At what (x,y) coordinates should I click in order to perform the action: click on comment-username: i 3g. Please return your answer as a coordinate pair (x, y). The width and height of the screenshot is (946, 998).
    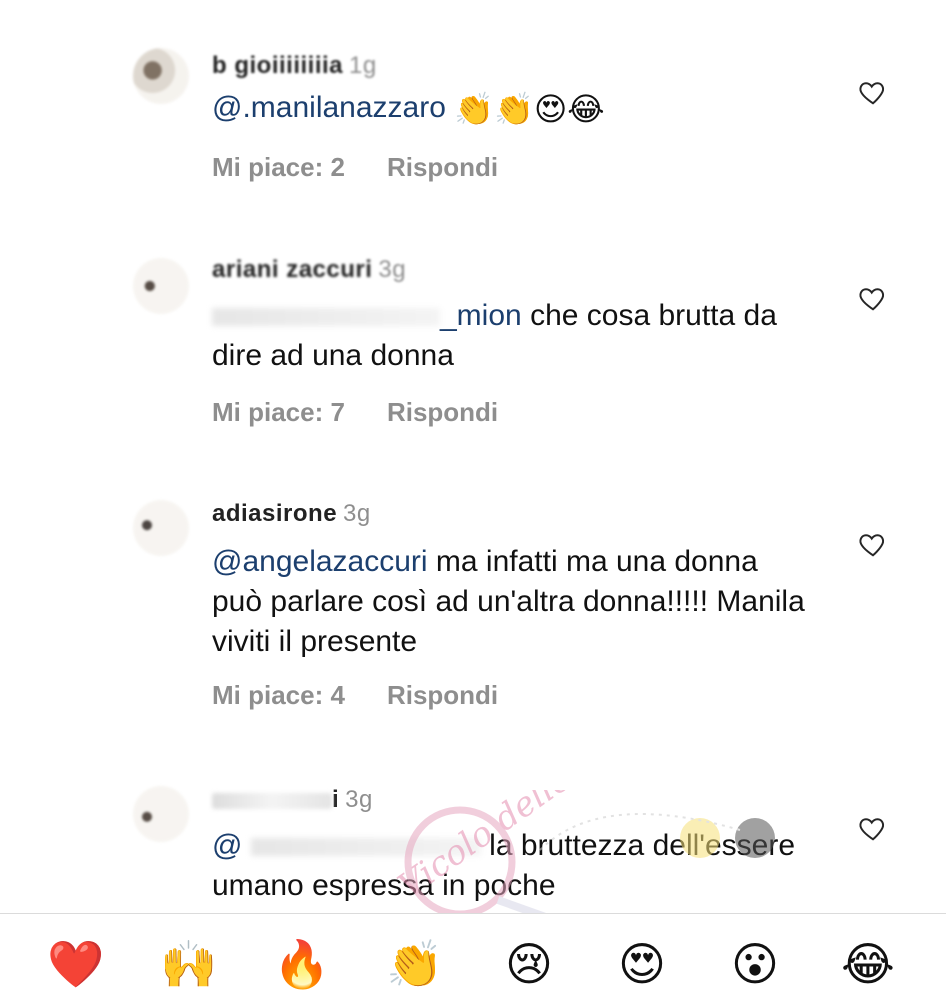
    Looking at the image, I should click on (292, 800).